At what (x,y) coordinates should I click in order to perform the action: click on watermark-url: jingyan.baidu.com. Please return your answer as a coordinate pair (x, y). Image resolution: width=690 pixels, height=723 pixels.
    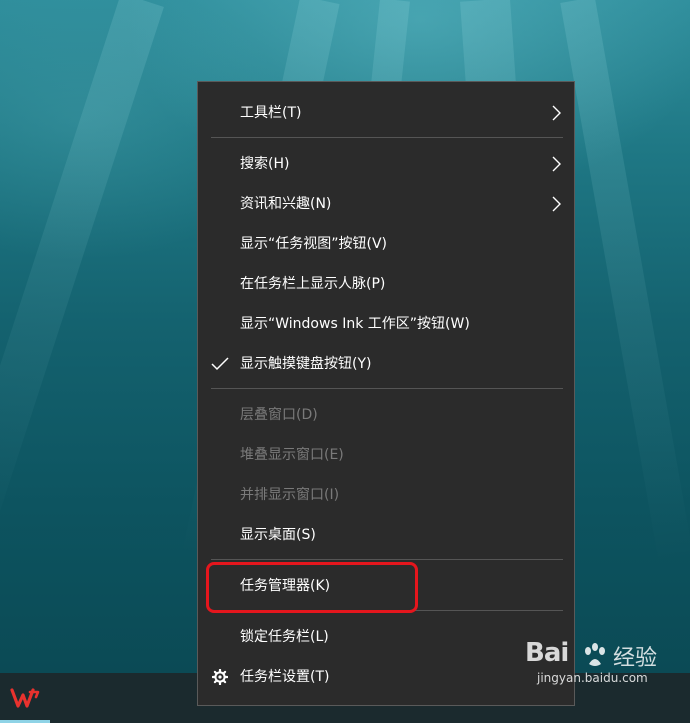
    Looking at the image, I should click on (592, 678).